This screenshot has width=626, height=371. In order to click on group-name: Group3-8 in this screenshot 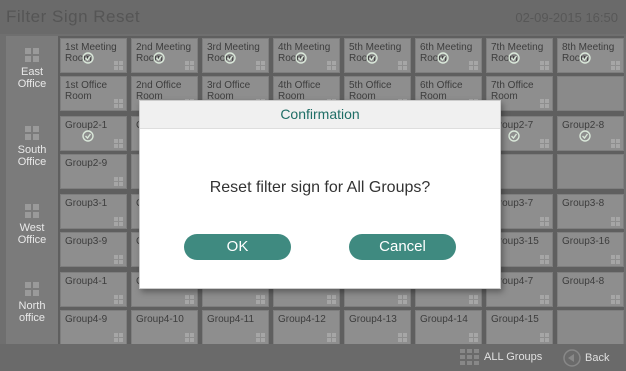, I will do `click(583, 203)`.